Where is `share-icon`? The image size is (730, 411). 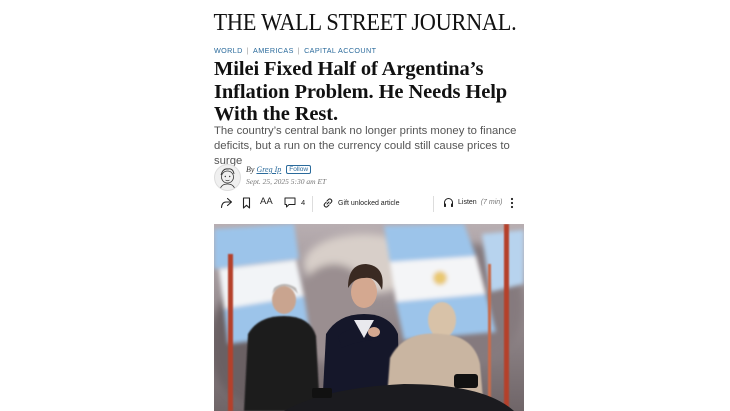 share-icon is located at coordinates (226, 203).